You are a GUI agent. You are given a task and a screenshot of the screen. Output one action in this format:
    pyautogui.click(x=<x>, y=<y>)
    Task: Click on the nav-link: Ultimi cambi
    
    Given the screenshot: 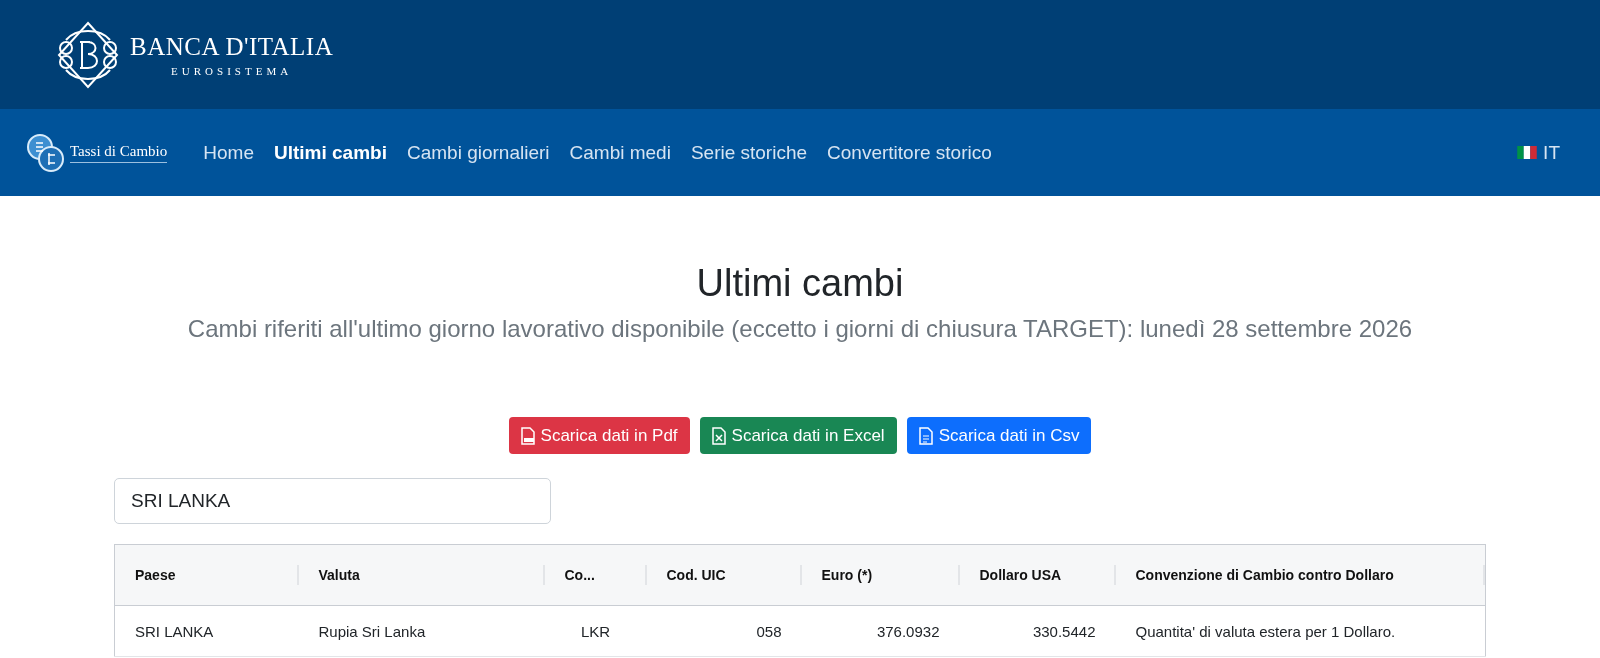 What is the action you would take?
    pyautogui.click(x=330, y=152)
    